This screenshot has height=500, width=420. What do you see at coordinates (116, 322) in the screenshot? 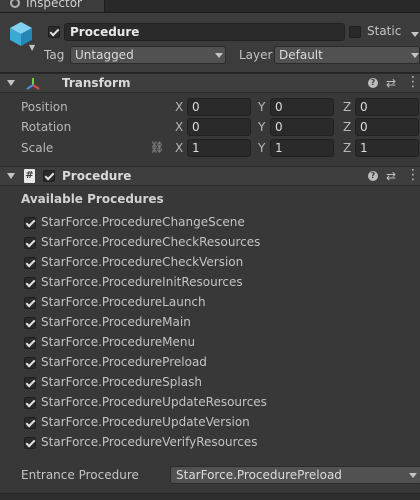
I see `procedure-label: StarForce.ProcedureMain` at bounding box center [116, 322].